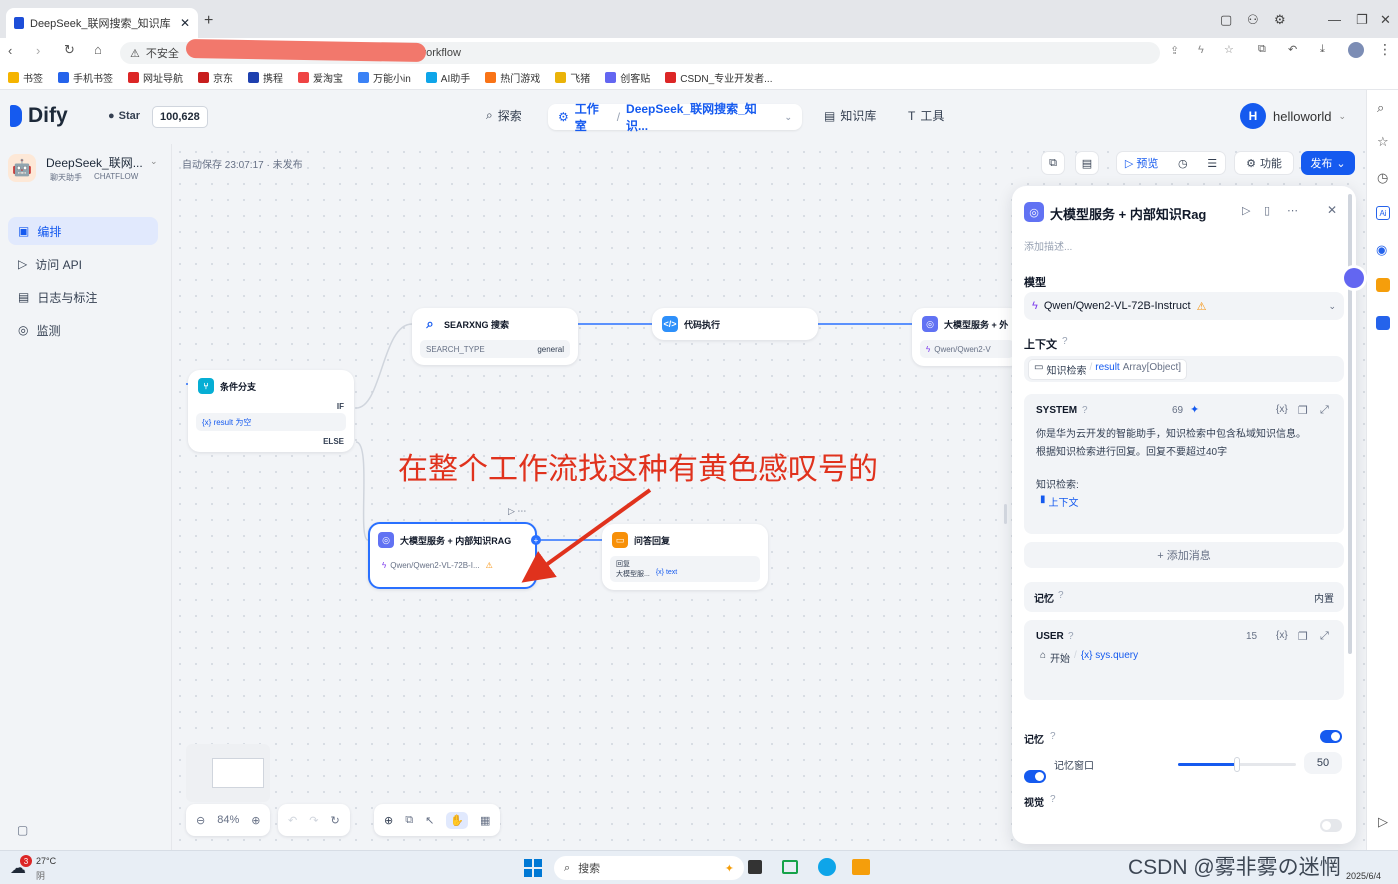 This screenshot has width=1398, height=884. Describe the element at coordinates (1332, 210) in the screenshot. I see `close-icon: ✕` at that location.